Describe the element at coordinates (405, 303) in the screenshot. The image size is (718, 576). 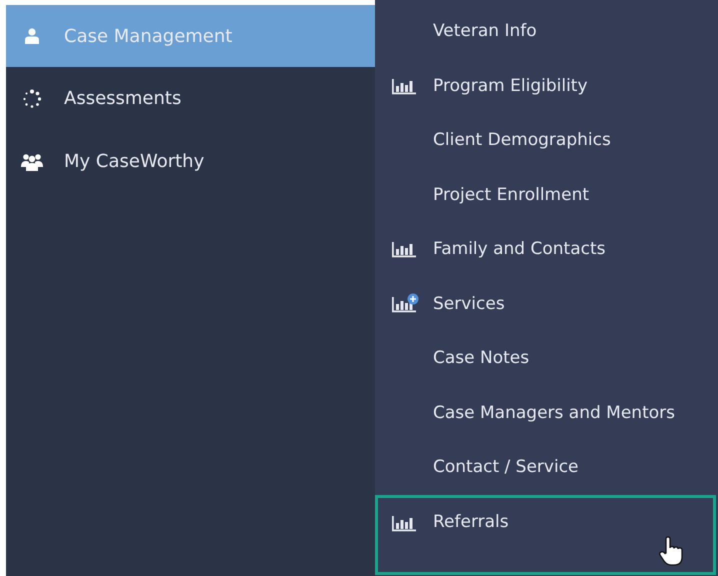
I see `bar-chart-plus-icon` at that location.